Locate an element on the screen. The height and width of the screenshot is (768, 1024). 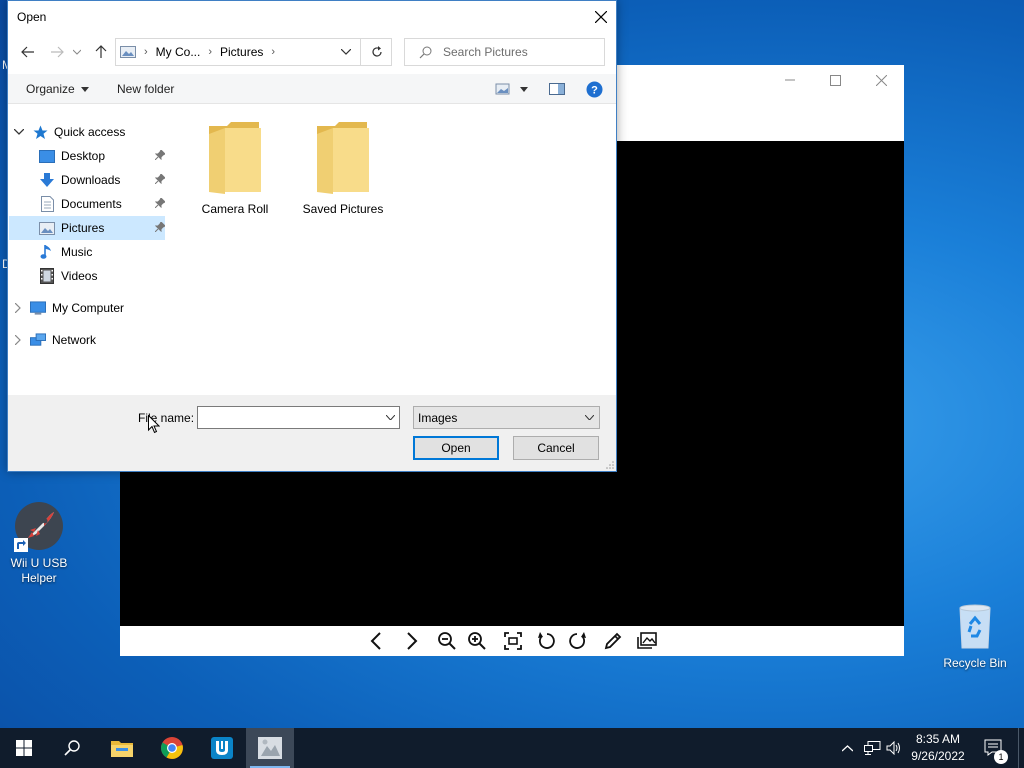
taskbar-wiiu-app is located at coordinates (222, 748).